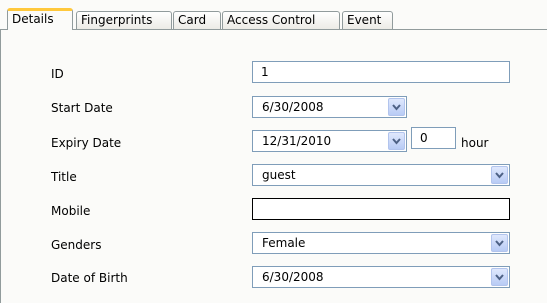  Describe the element at coordinates (329, 107) in the screenshot. I see `start-date-picker: 6/30/2008` at that location.